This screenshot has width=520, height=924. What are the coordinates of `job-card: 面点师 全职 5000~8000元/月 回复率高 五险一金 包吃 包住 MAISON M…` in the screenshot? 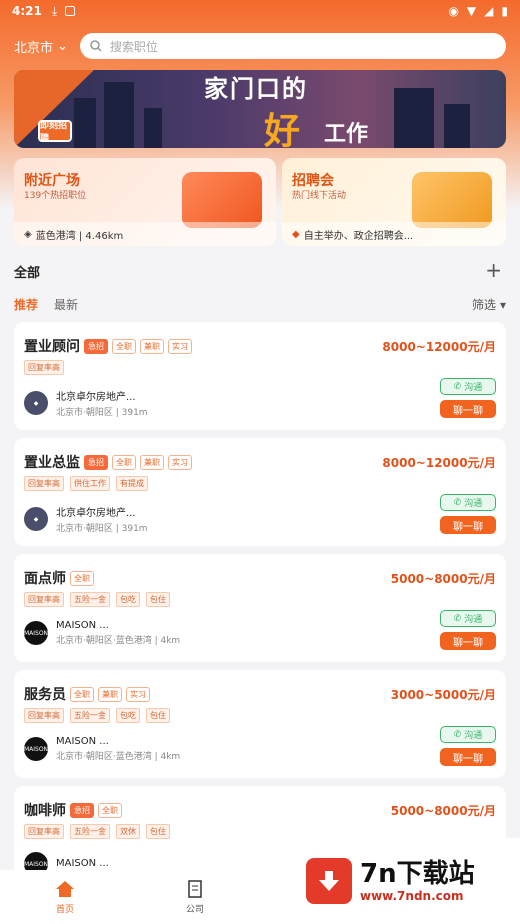 It's located at (260, 608).